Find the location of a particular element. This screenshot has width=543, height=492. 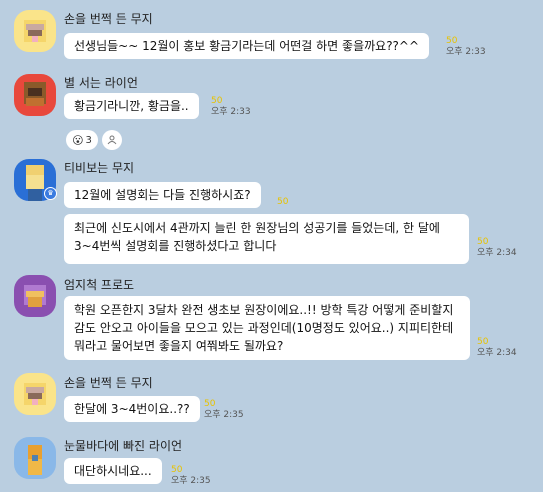

add-reaction-button is located at coordinates (112, 140).